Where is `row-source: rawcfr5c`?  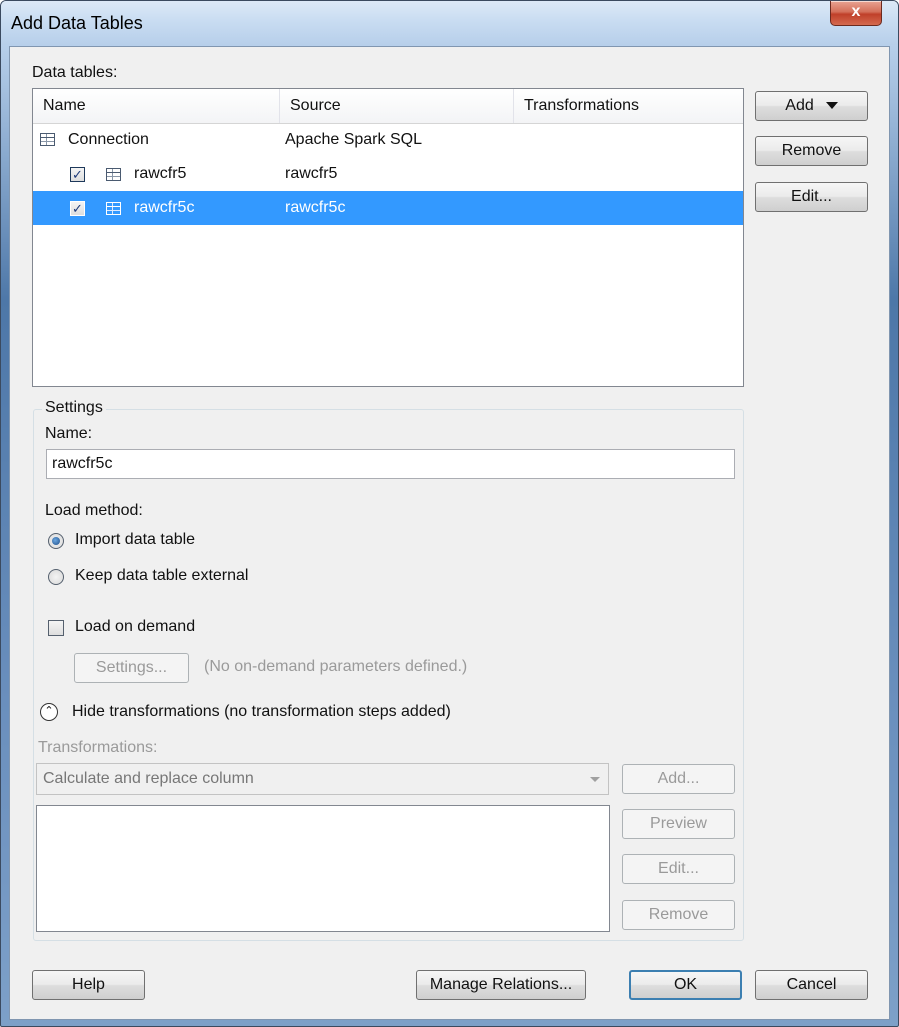
row-source: rawcfr5c is located at coordinates (315, 207).